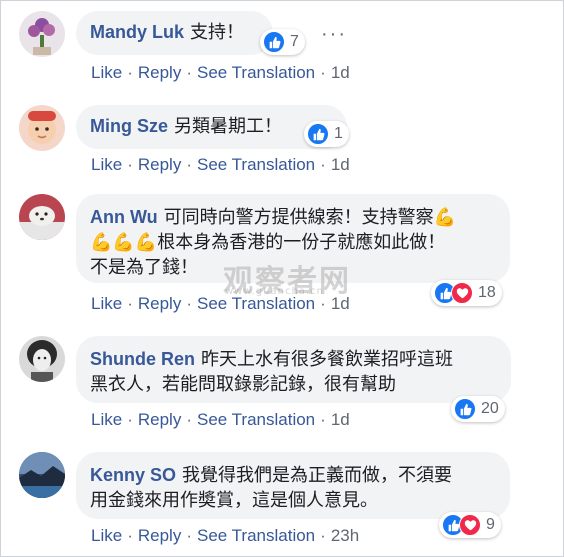  Describe the element at coordinates (228, 126) in the screenshot. I see `comment-text: 另類暑期工！` at that location.